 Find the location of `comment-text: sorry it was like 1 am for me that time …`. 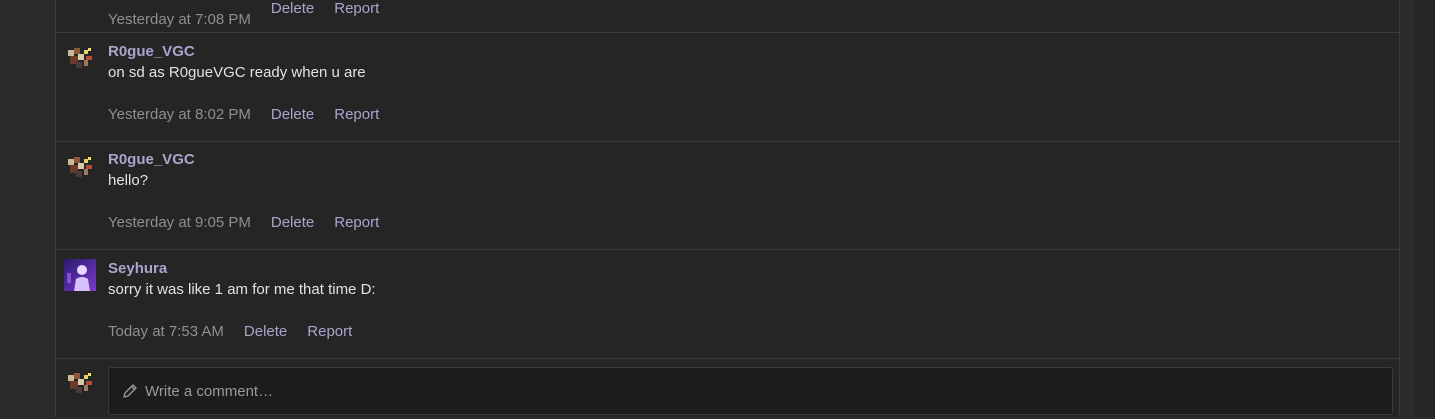

comment-text: sorry it was like 1 am for me that time … is located at coordinates (242, 289).